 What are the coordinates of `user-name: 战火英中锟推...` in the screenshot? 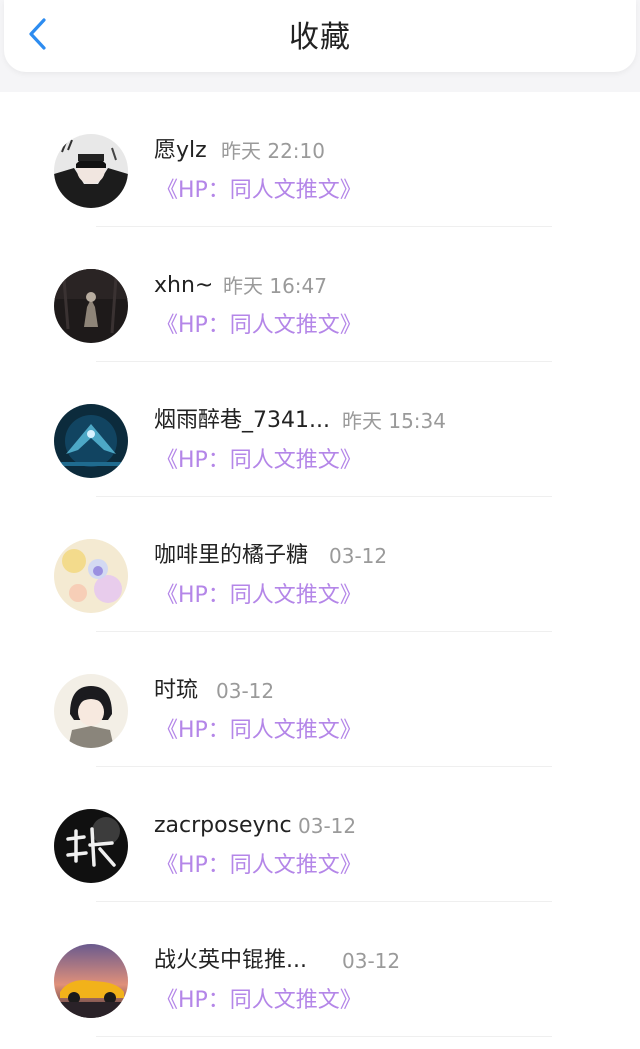 It's located at (230, 960).